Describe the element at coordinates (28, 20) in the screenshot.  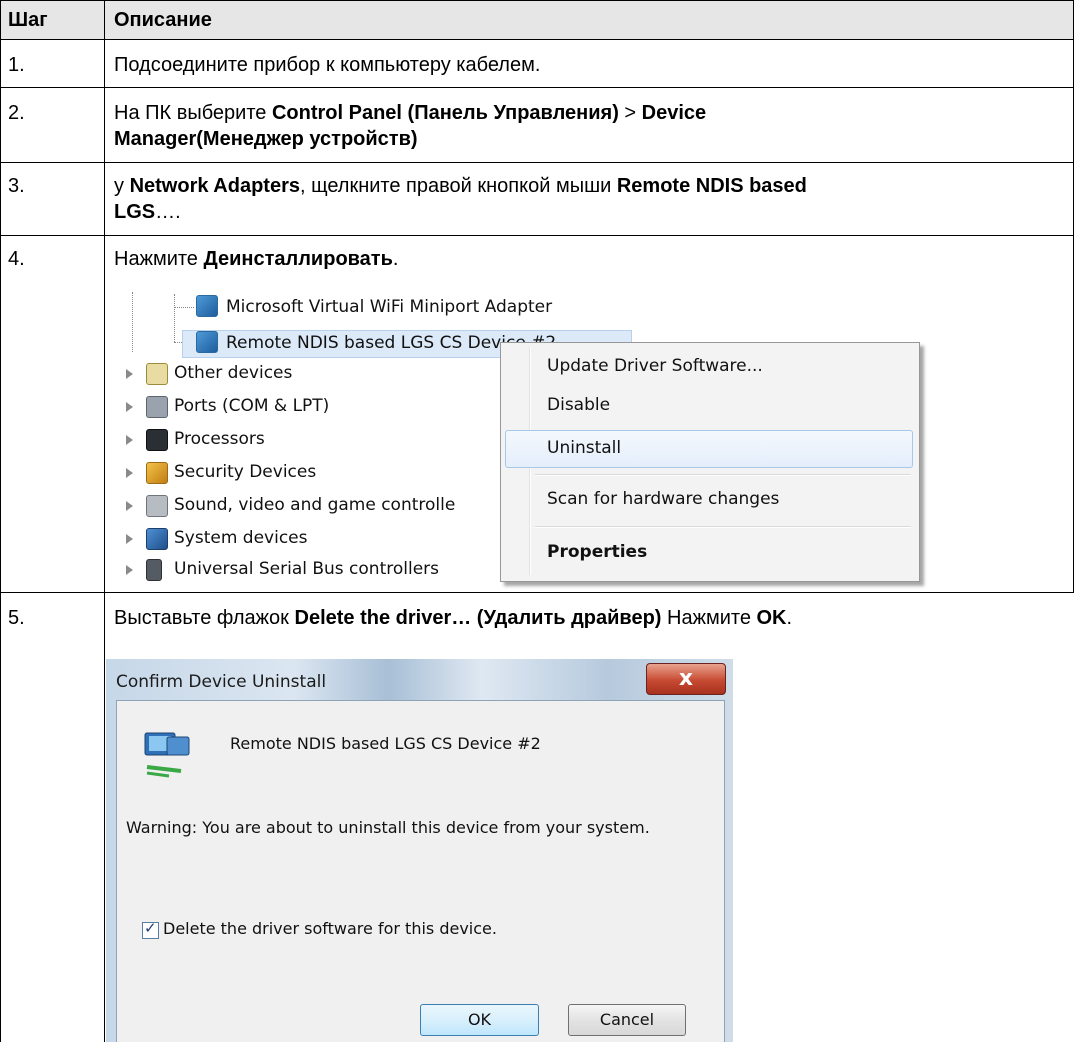
I see `header-step: Шаг` at that location.